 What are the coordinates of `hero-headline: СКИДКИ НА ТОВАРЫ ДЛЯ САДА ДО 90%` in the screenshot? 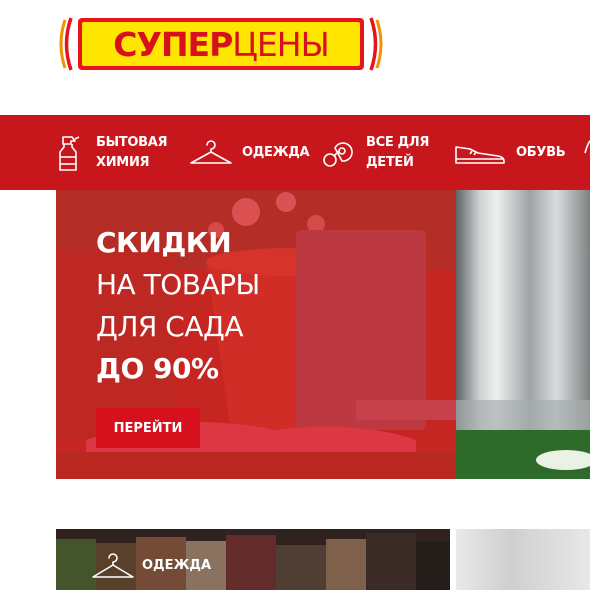 It's located at (178, 306).